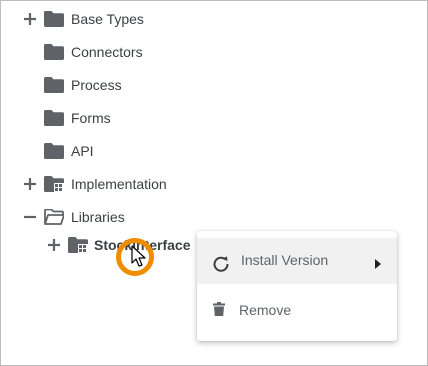  I want to click on tree-item-label: Connectors, so click(107, 52).